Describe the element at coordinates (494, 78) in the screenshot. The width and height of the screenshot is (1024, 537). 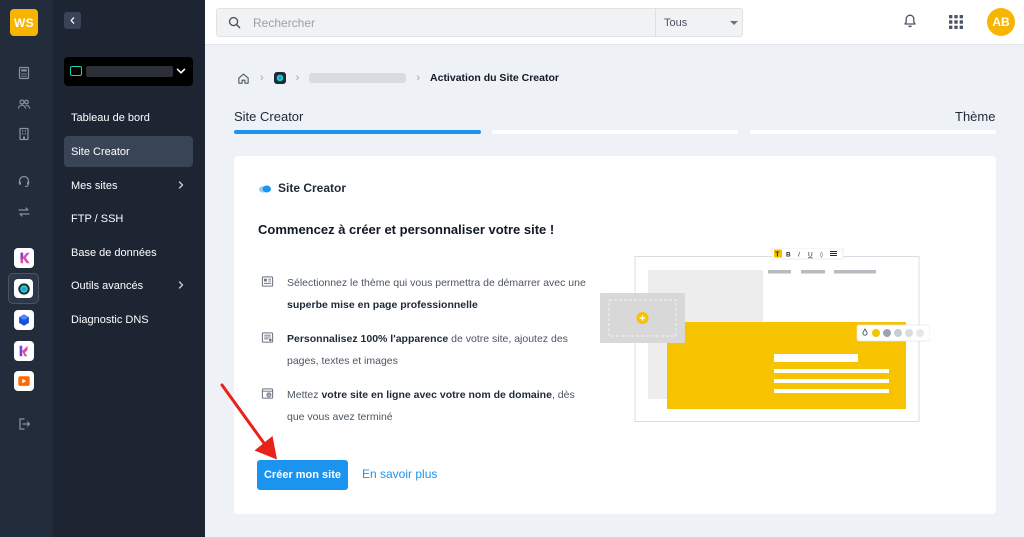
I see `breadcrumb-current: Activation du Site Creator` at that location.